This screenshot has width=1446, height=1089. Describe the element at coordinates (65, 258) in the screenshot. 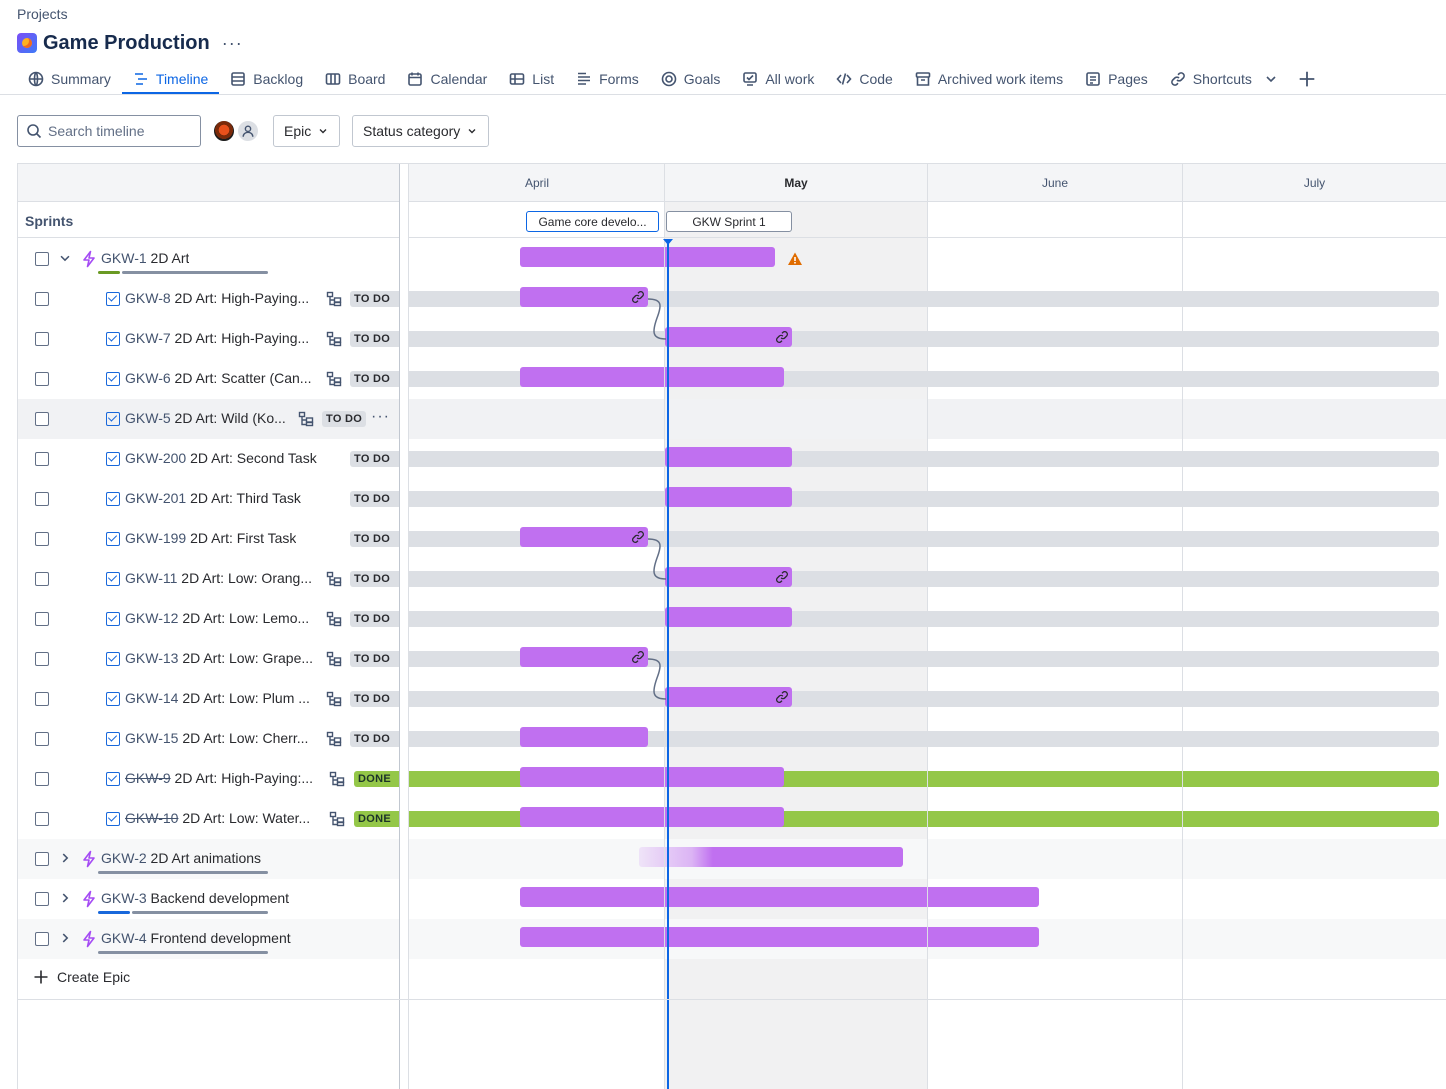

I see `chevron-down-icon` at that location.